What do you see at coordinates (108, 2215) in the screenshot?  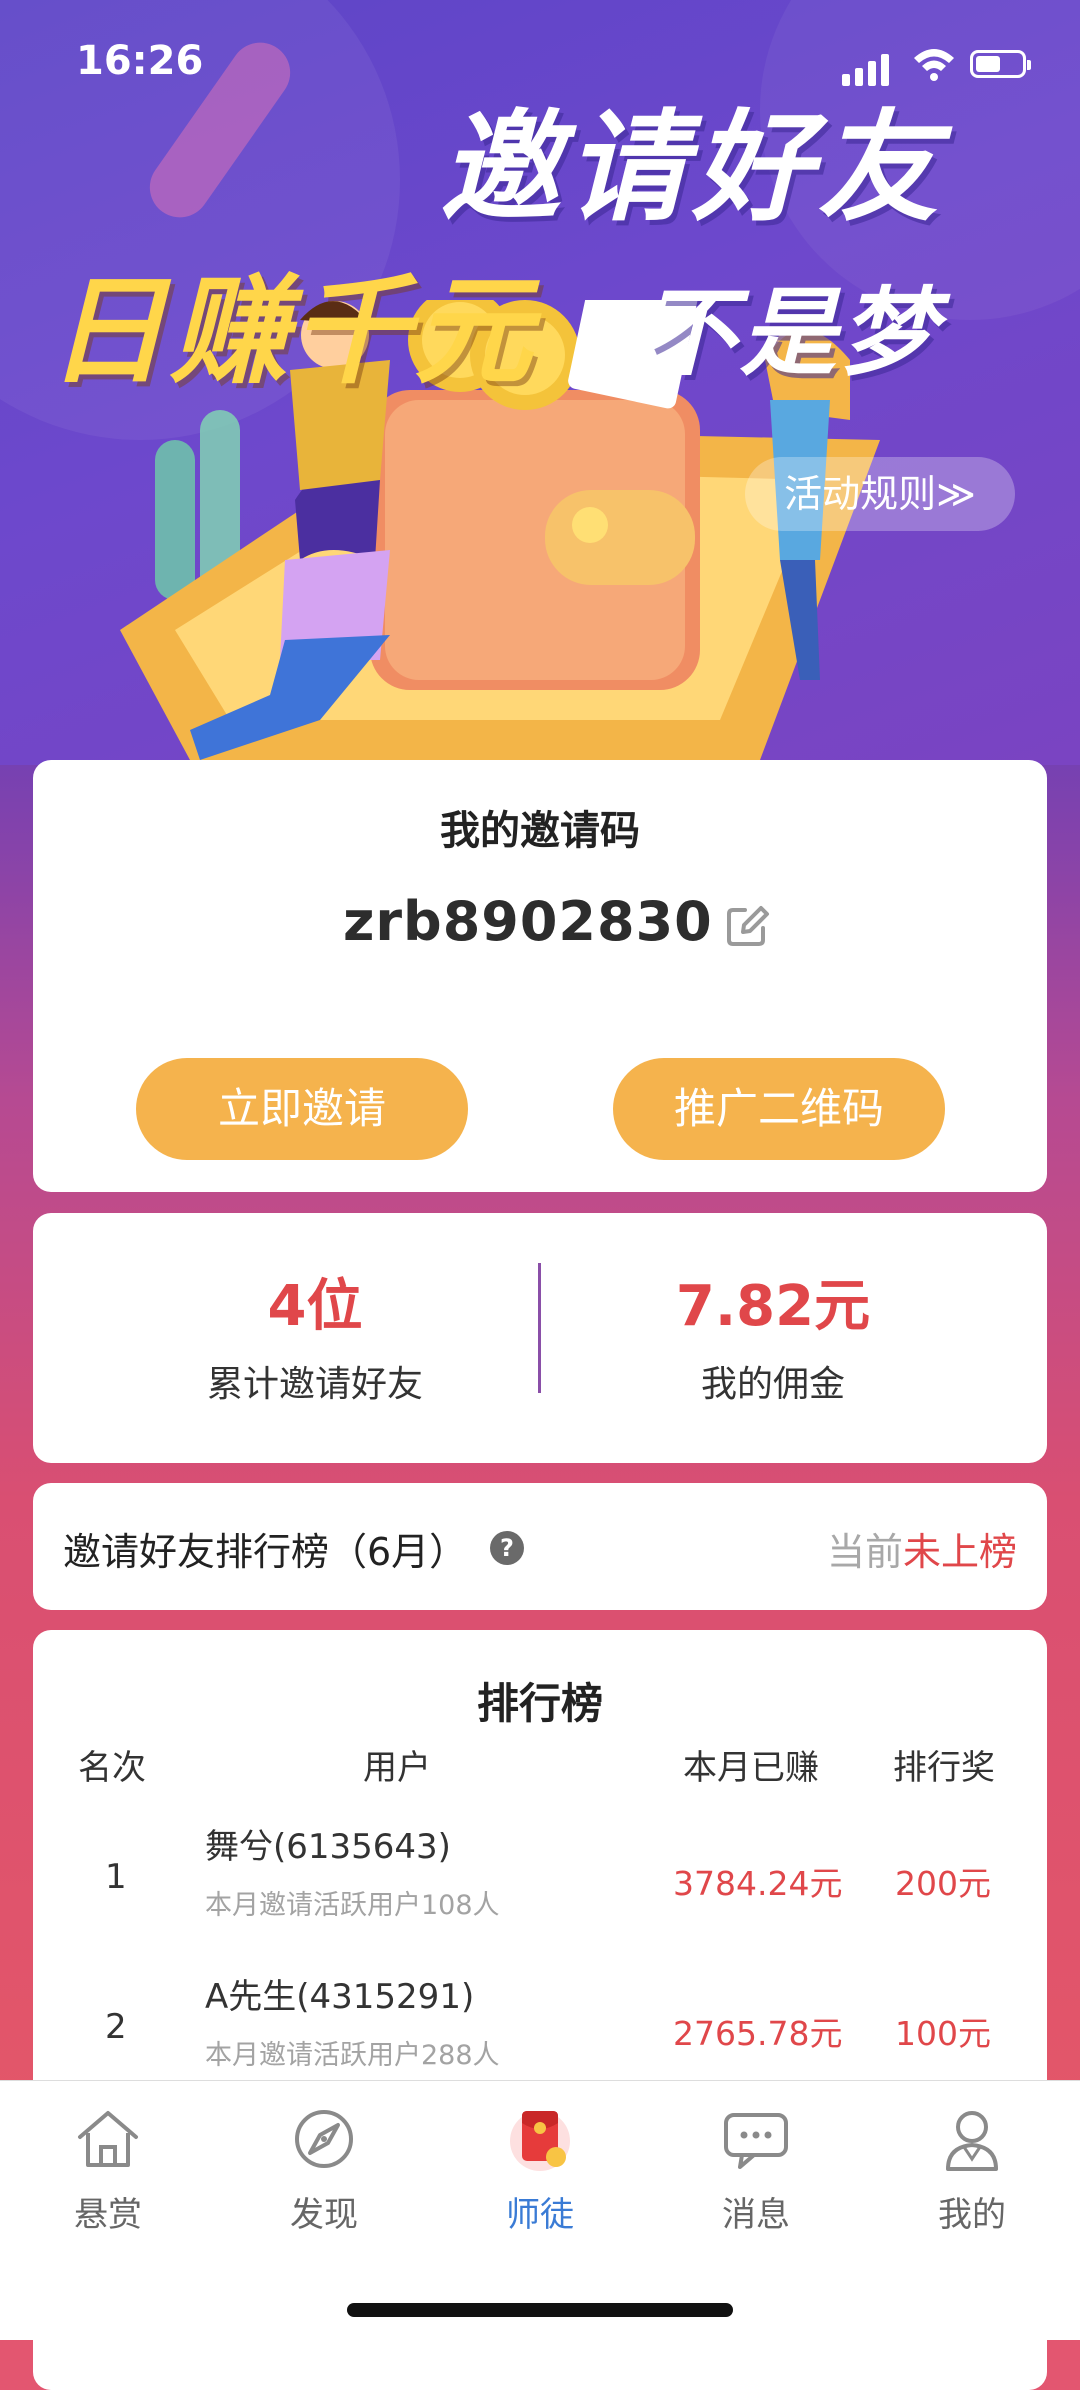 I see `tab-label: 悬赏` at bounding box center [108, 2215].